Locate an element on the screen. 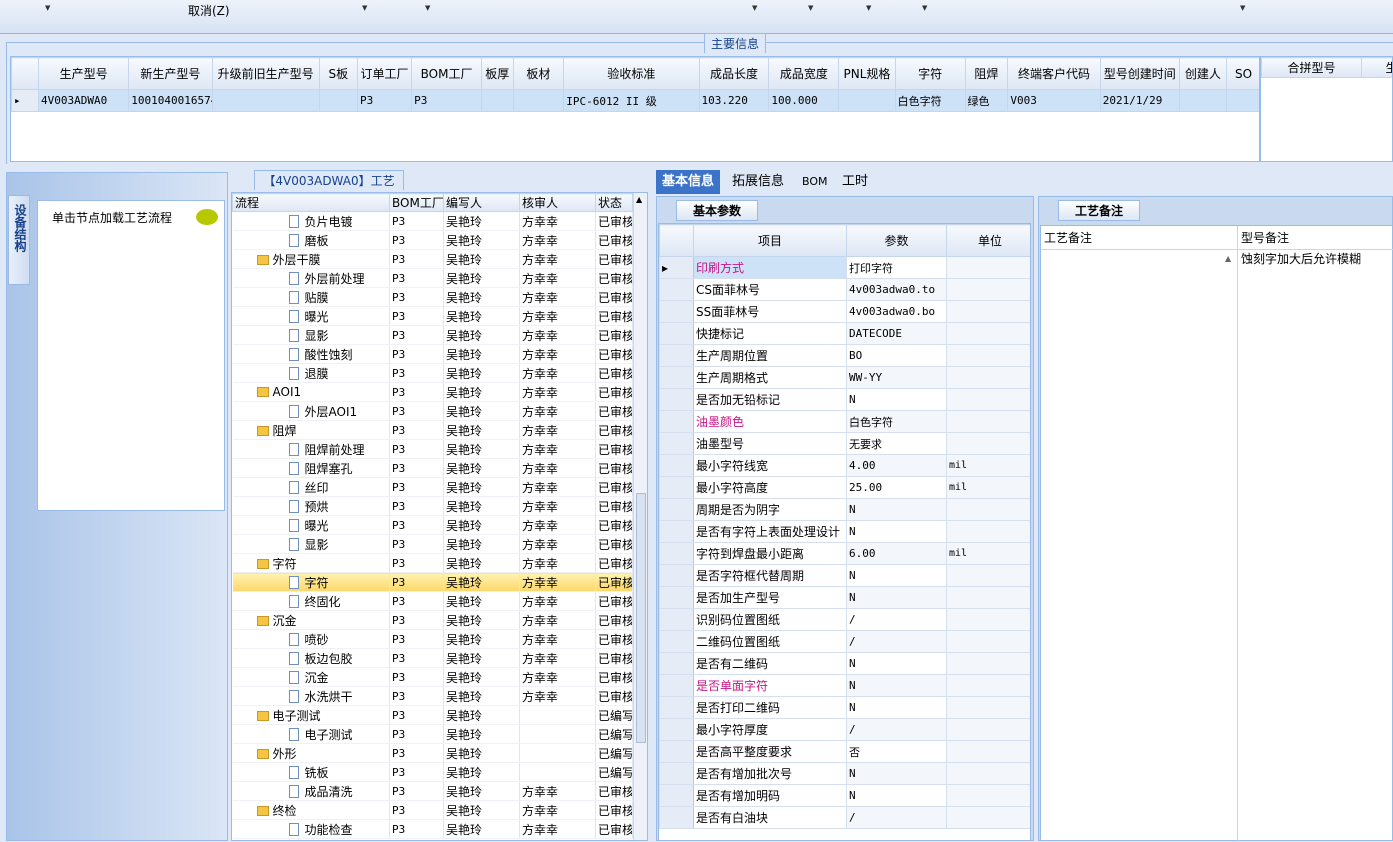 The height and width of the screenshot is (842, 1393). param-row: 是否字符框代替周期N is located at coordinates (846, 576).